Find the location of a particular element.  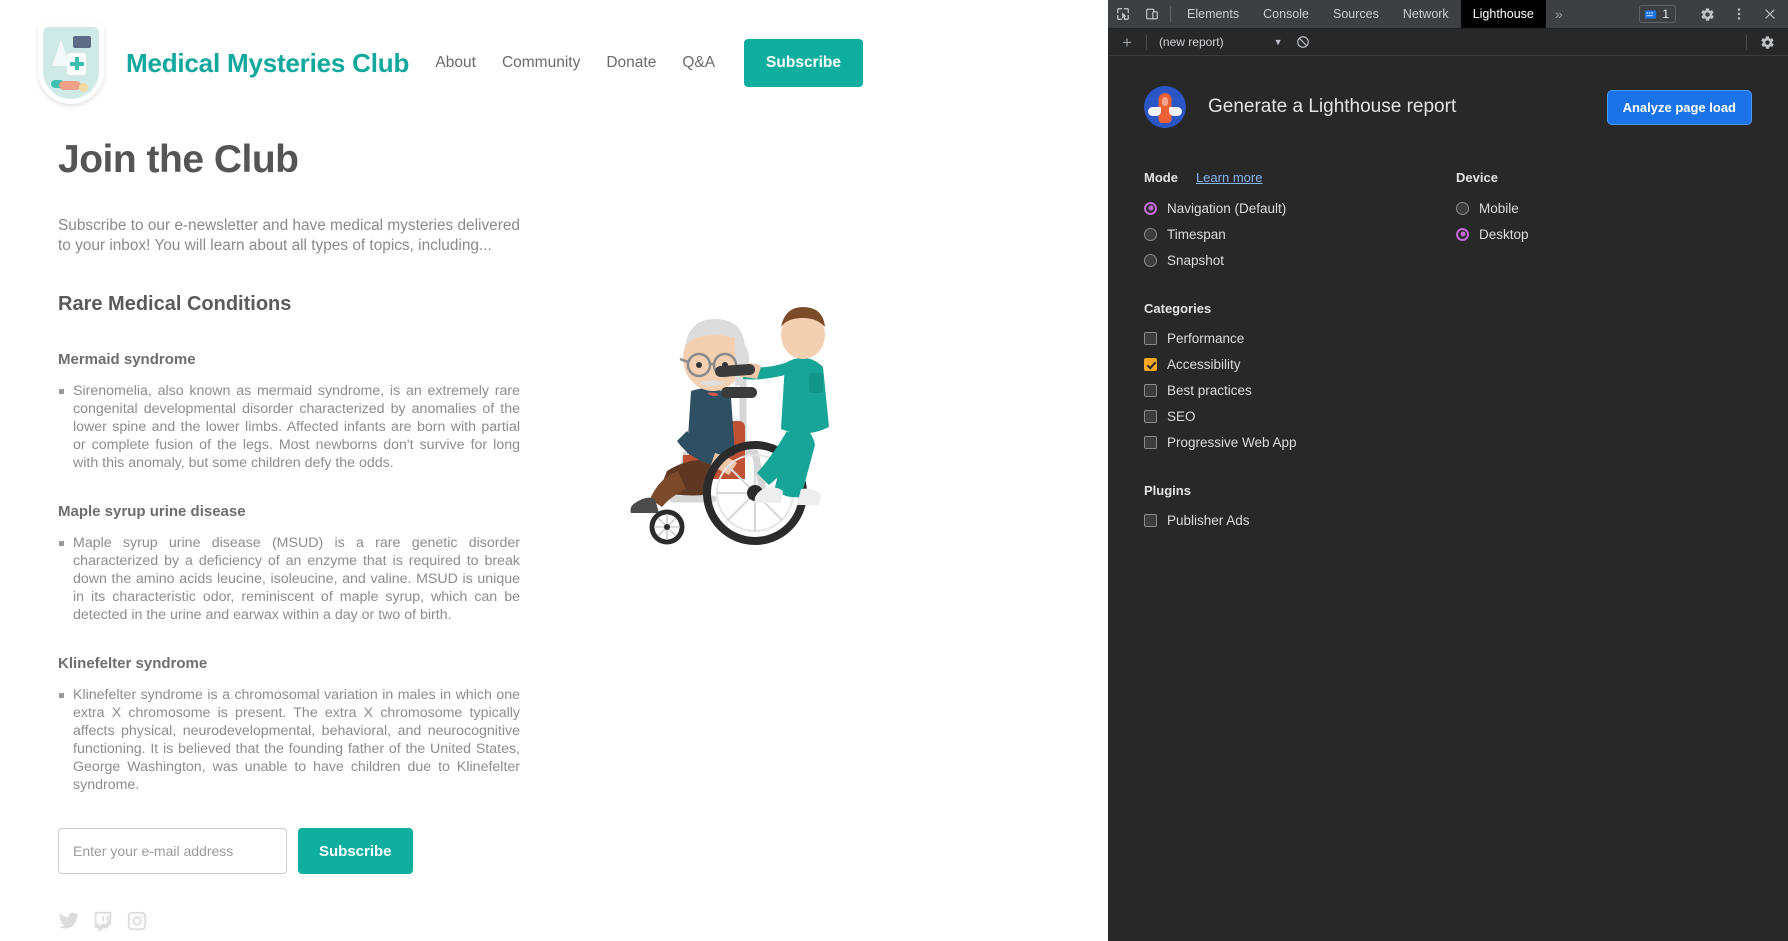

form-subscribe-button: Subscribe is located at coordinates (355, 851).